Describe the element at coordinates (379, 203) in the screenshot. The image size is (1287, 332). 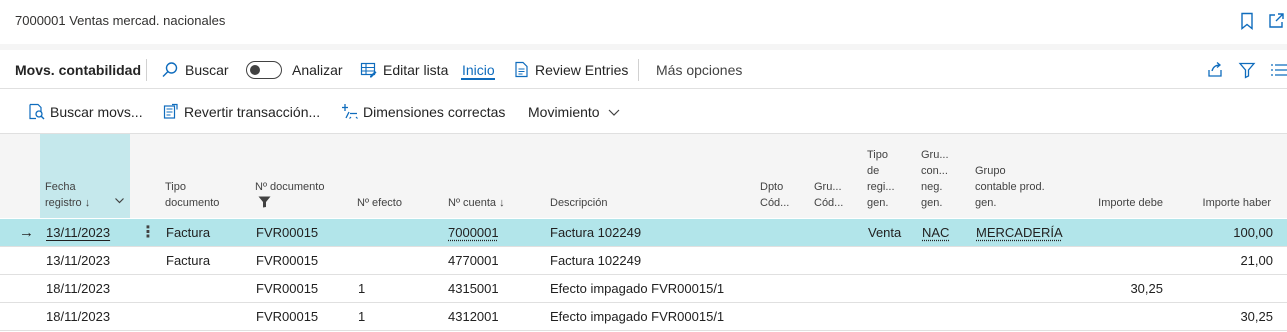
I see `col-n-efecto: Nº efecto` at that location.